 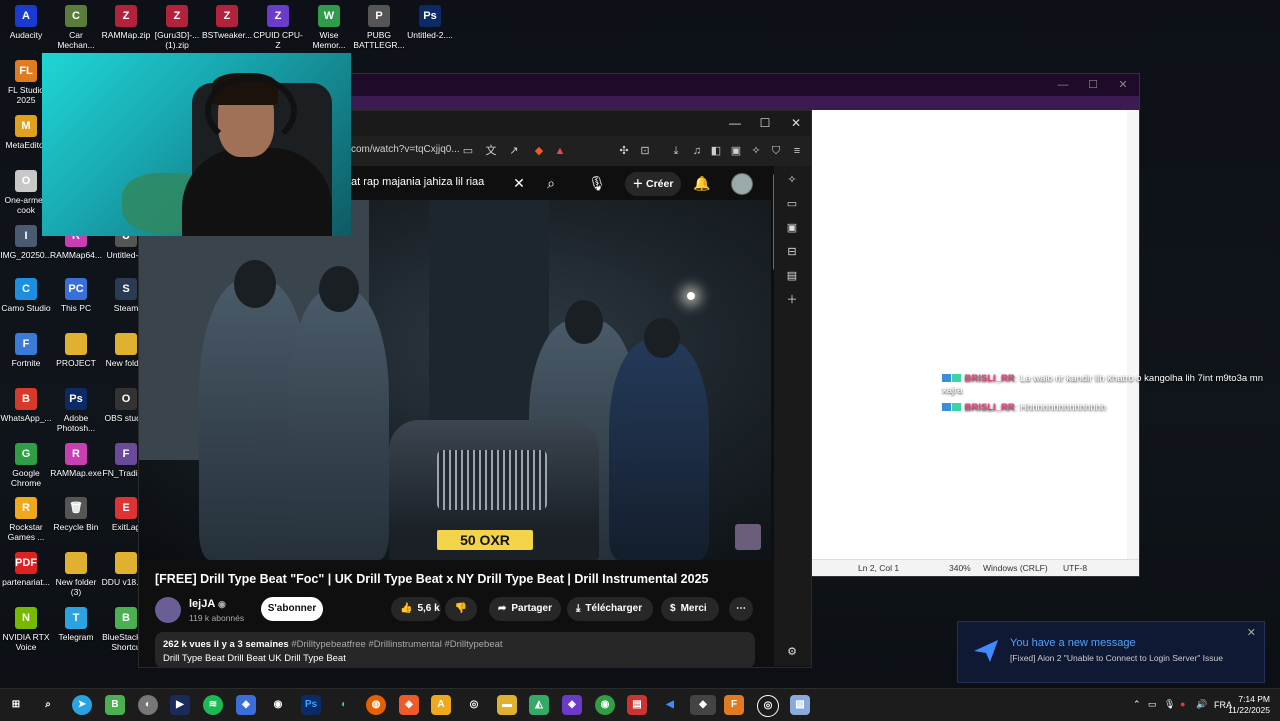 What do you see at coordinates (1152, 704) in the screenshot?
I see `network-icon: ▭` at bounding box center [1152, 704].